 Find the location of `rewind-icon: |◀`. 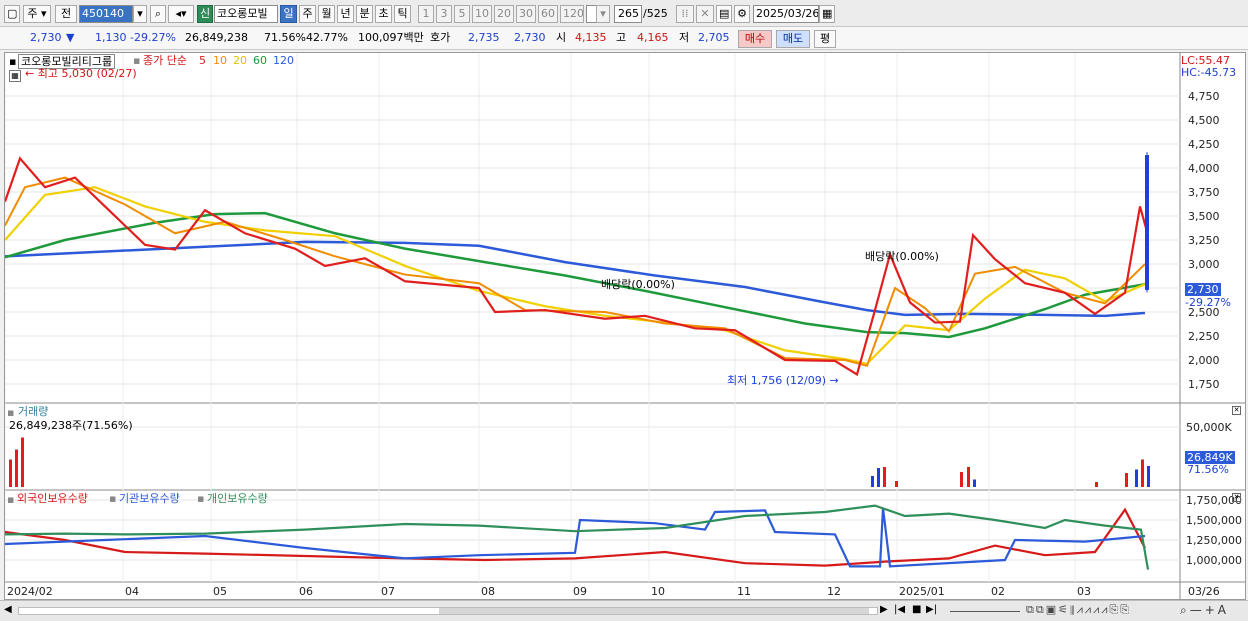

rewind-icon: |◀ is located at coordinates (899, 609).